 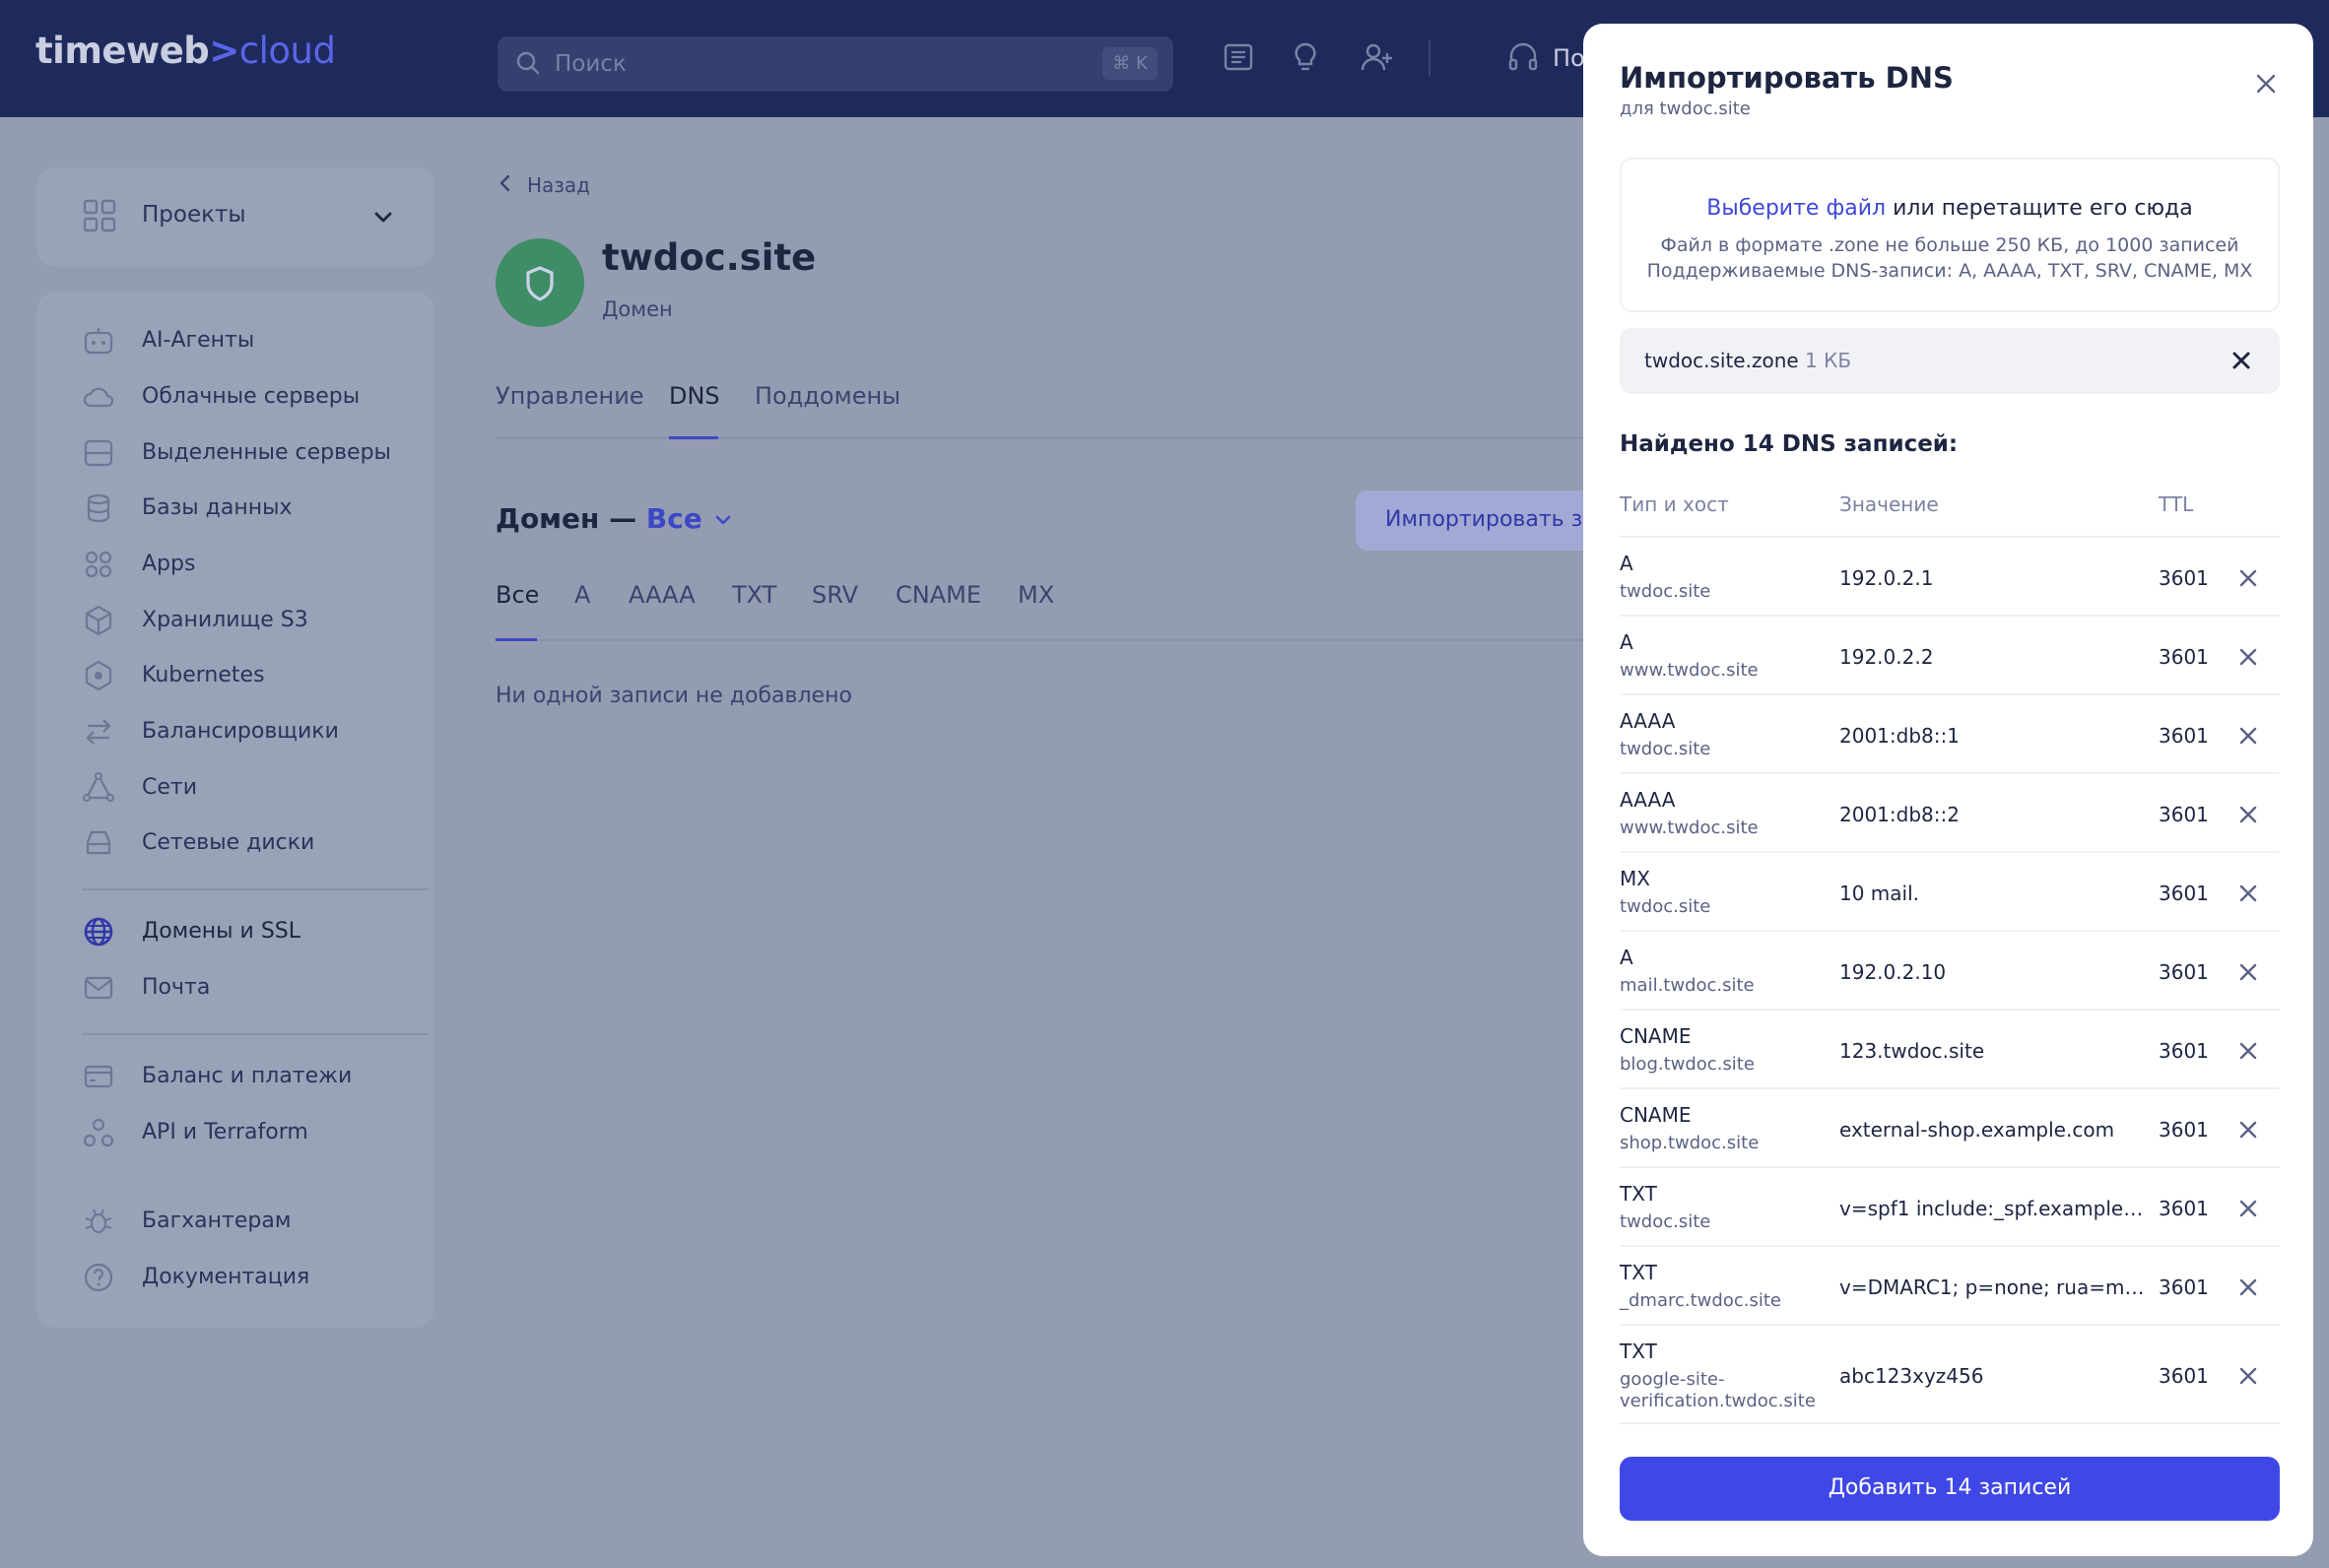 I want to click on table-row: Amail.twdoc.site 192.0.2.10 3601, so click(x=1950, y=972).